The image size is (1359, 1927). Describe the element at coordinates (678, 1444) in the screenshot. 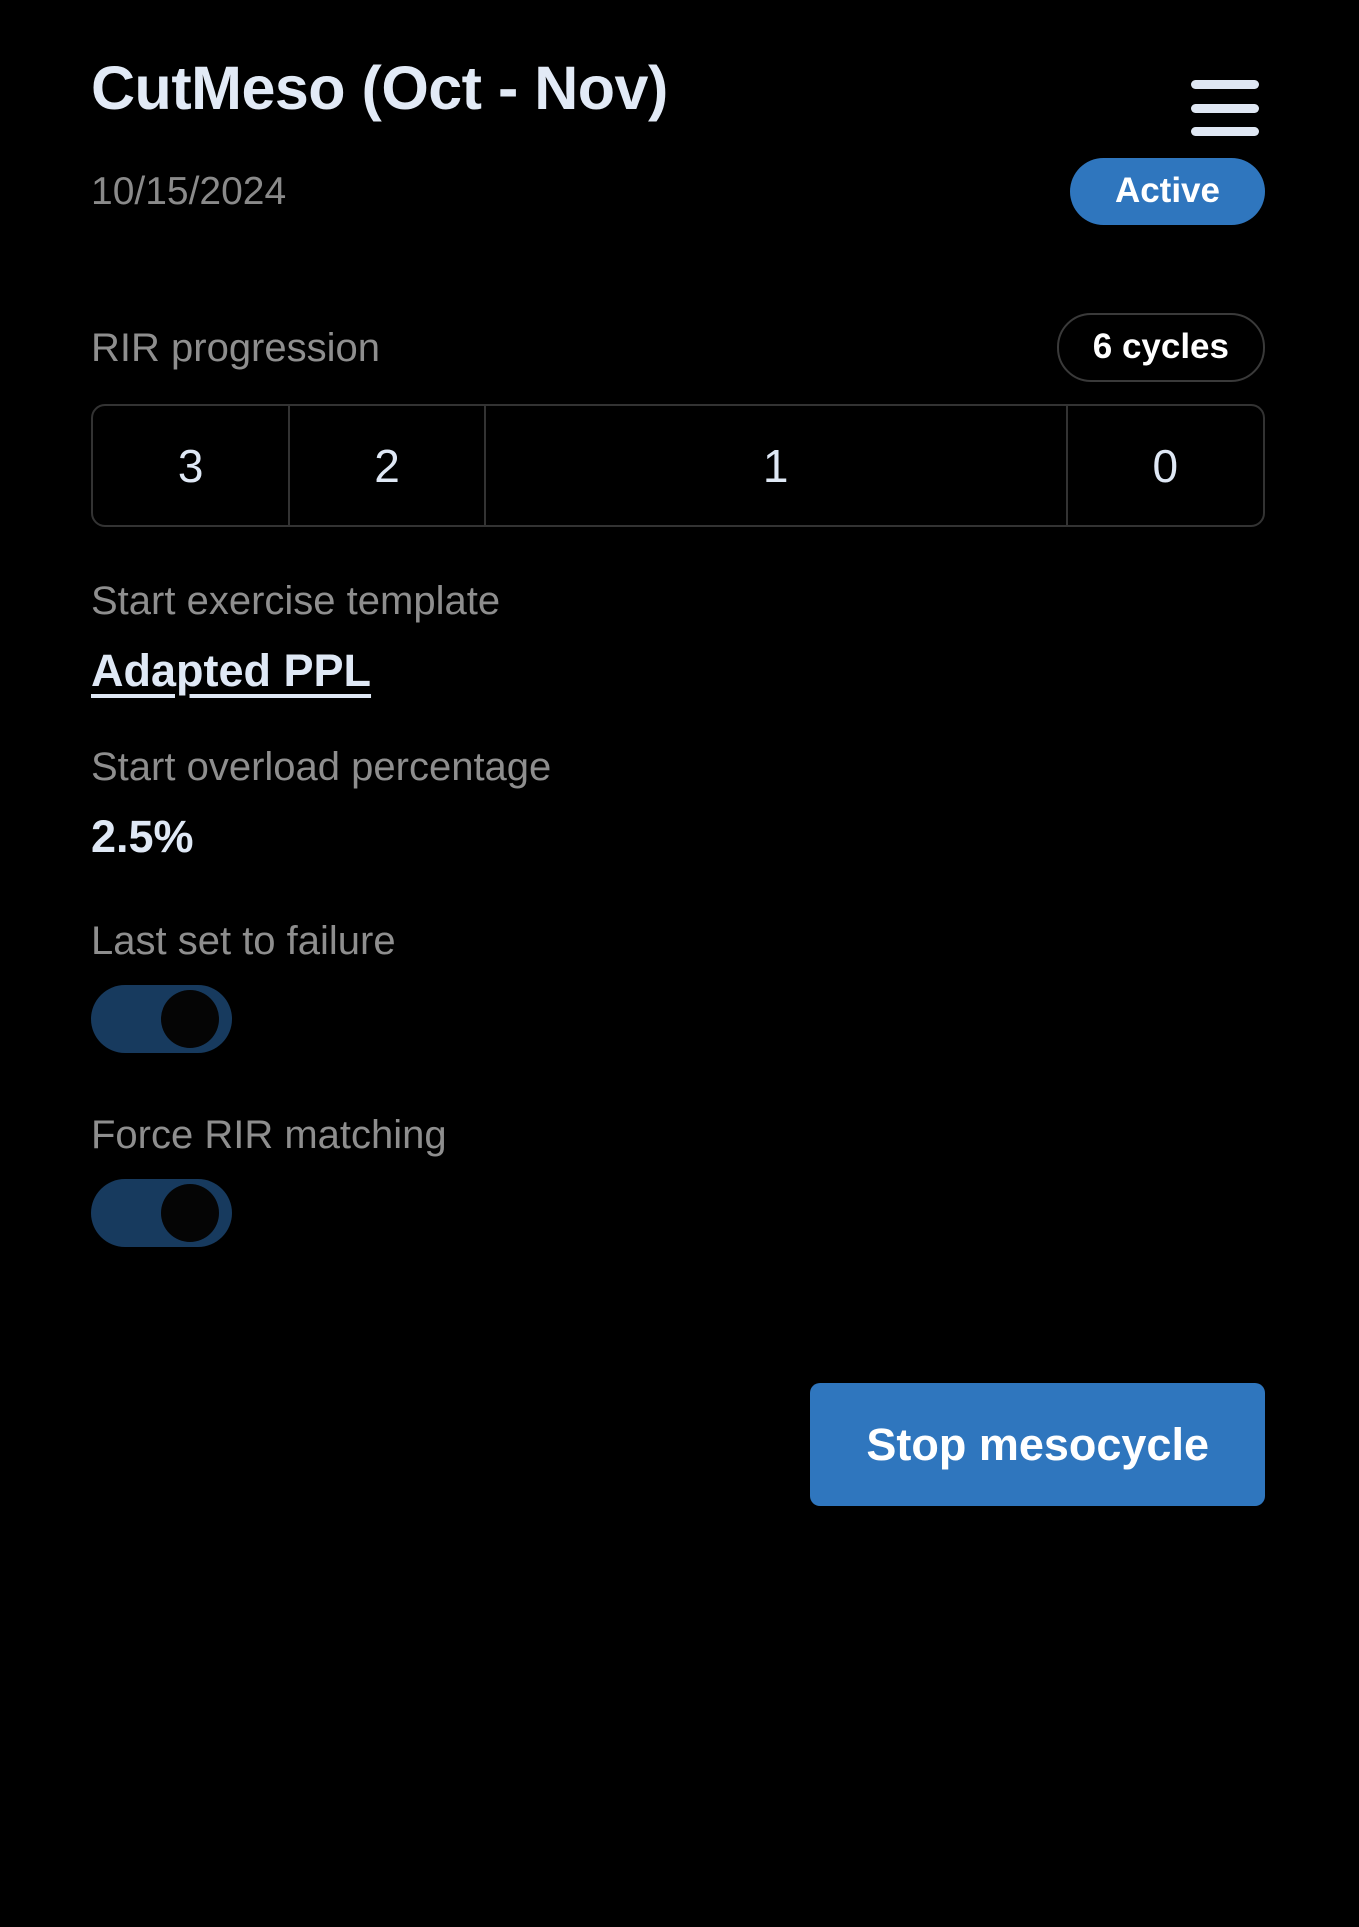

I see `footer-actions: Stop mesocycle` at that location.